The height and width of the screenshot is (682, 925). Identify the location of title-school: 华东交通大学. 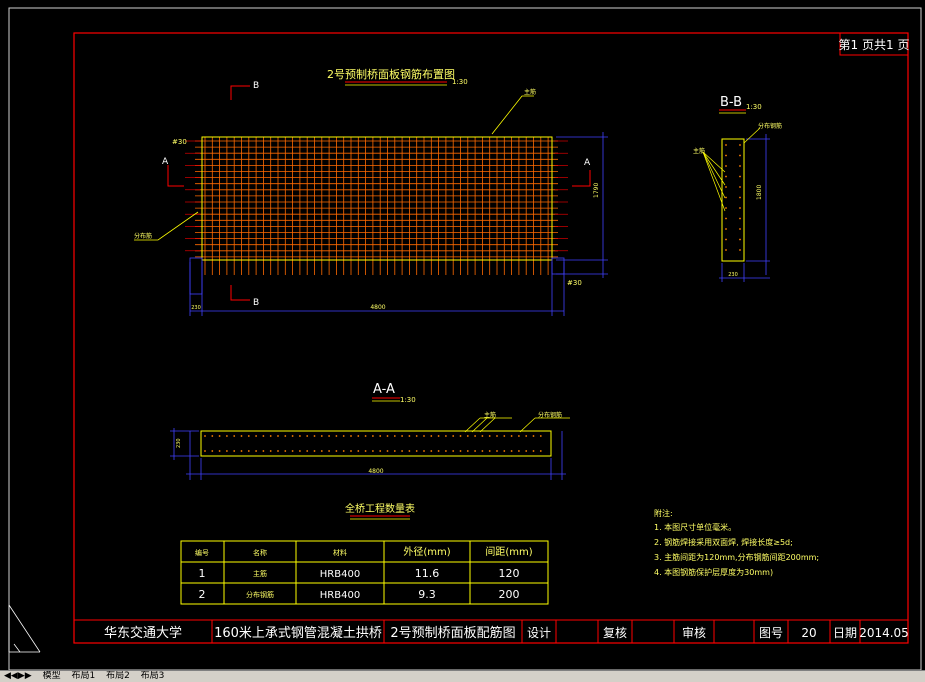
(143, 633).